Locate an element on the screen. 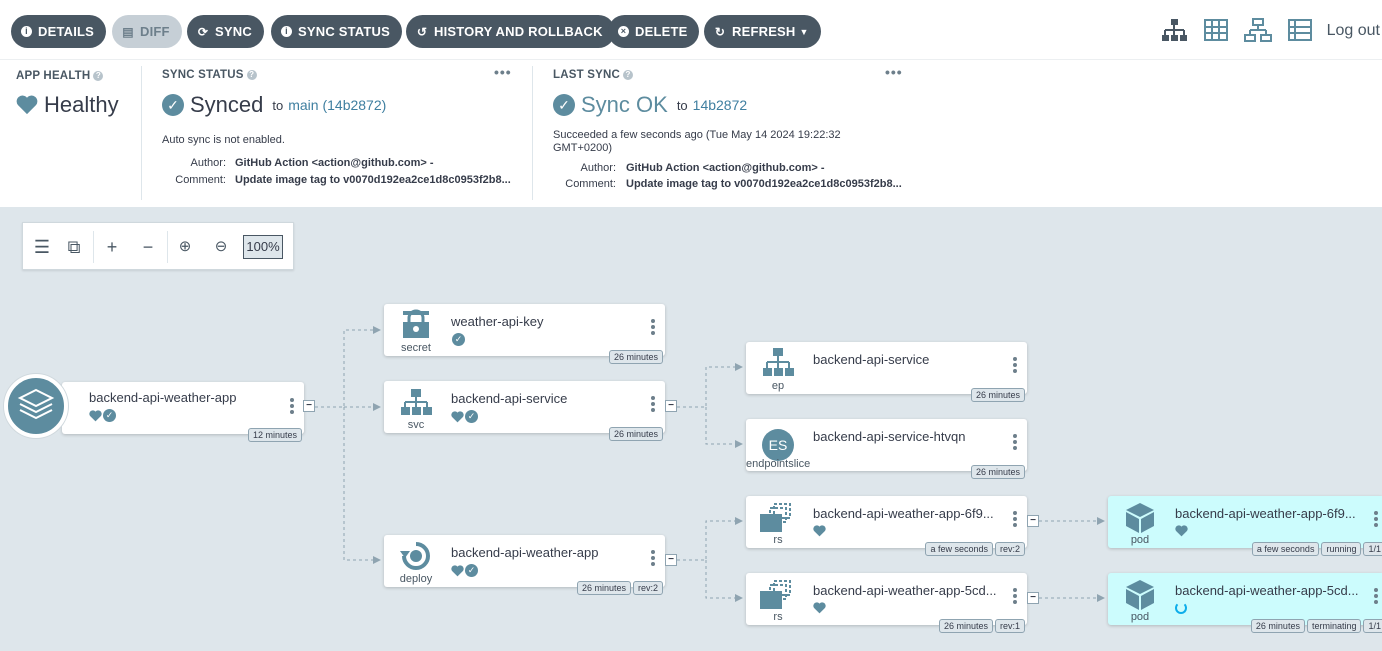 This screenshot has height=651, width=1382. zoom-in-icon: ⊕ is located at coordinates (185, 247).